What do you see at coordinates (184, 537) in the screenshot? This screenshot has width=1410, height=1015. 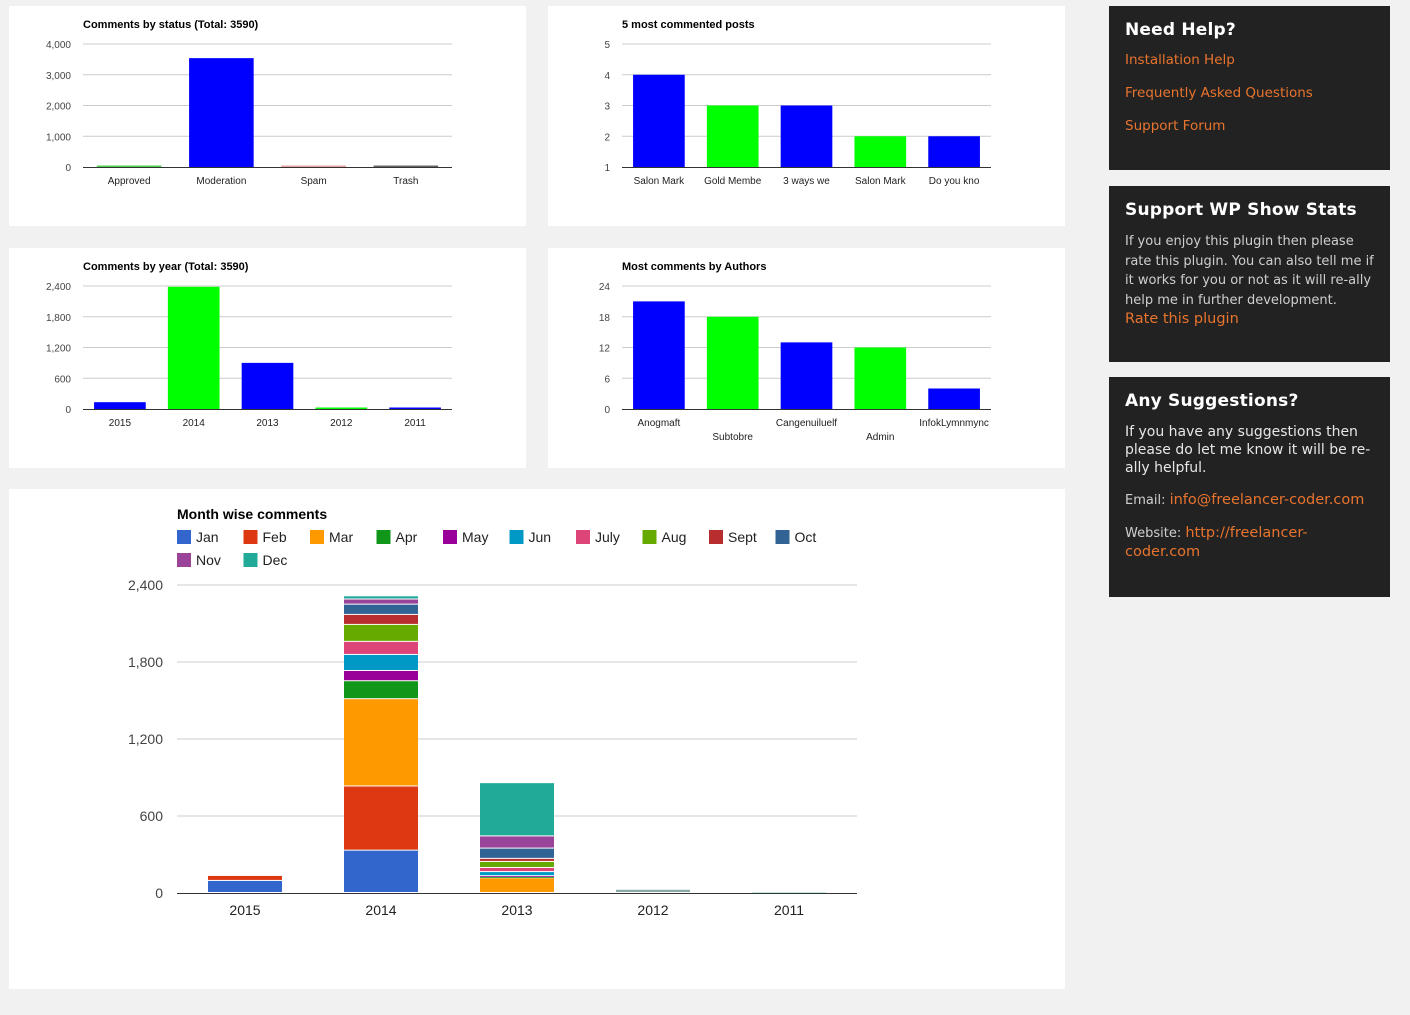 I see `legend-swatch-jan` at bounding box center [184, 537].